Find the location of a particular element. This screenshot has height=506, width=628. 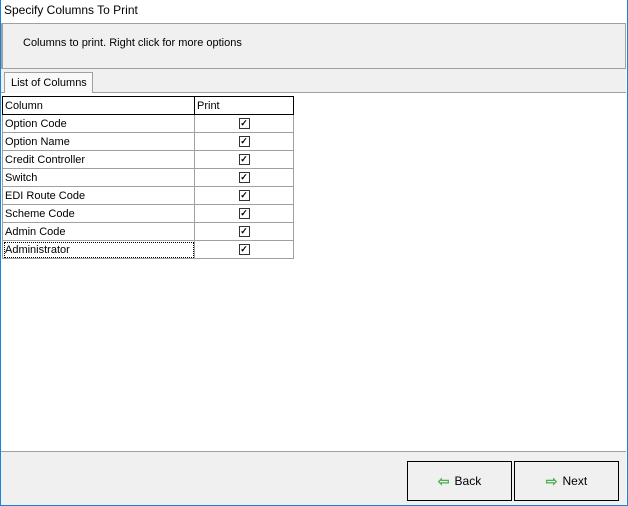

table-row: Option Code ✓ is located at coordinates (148, 123).